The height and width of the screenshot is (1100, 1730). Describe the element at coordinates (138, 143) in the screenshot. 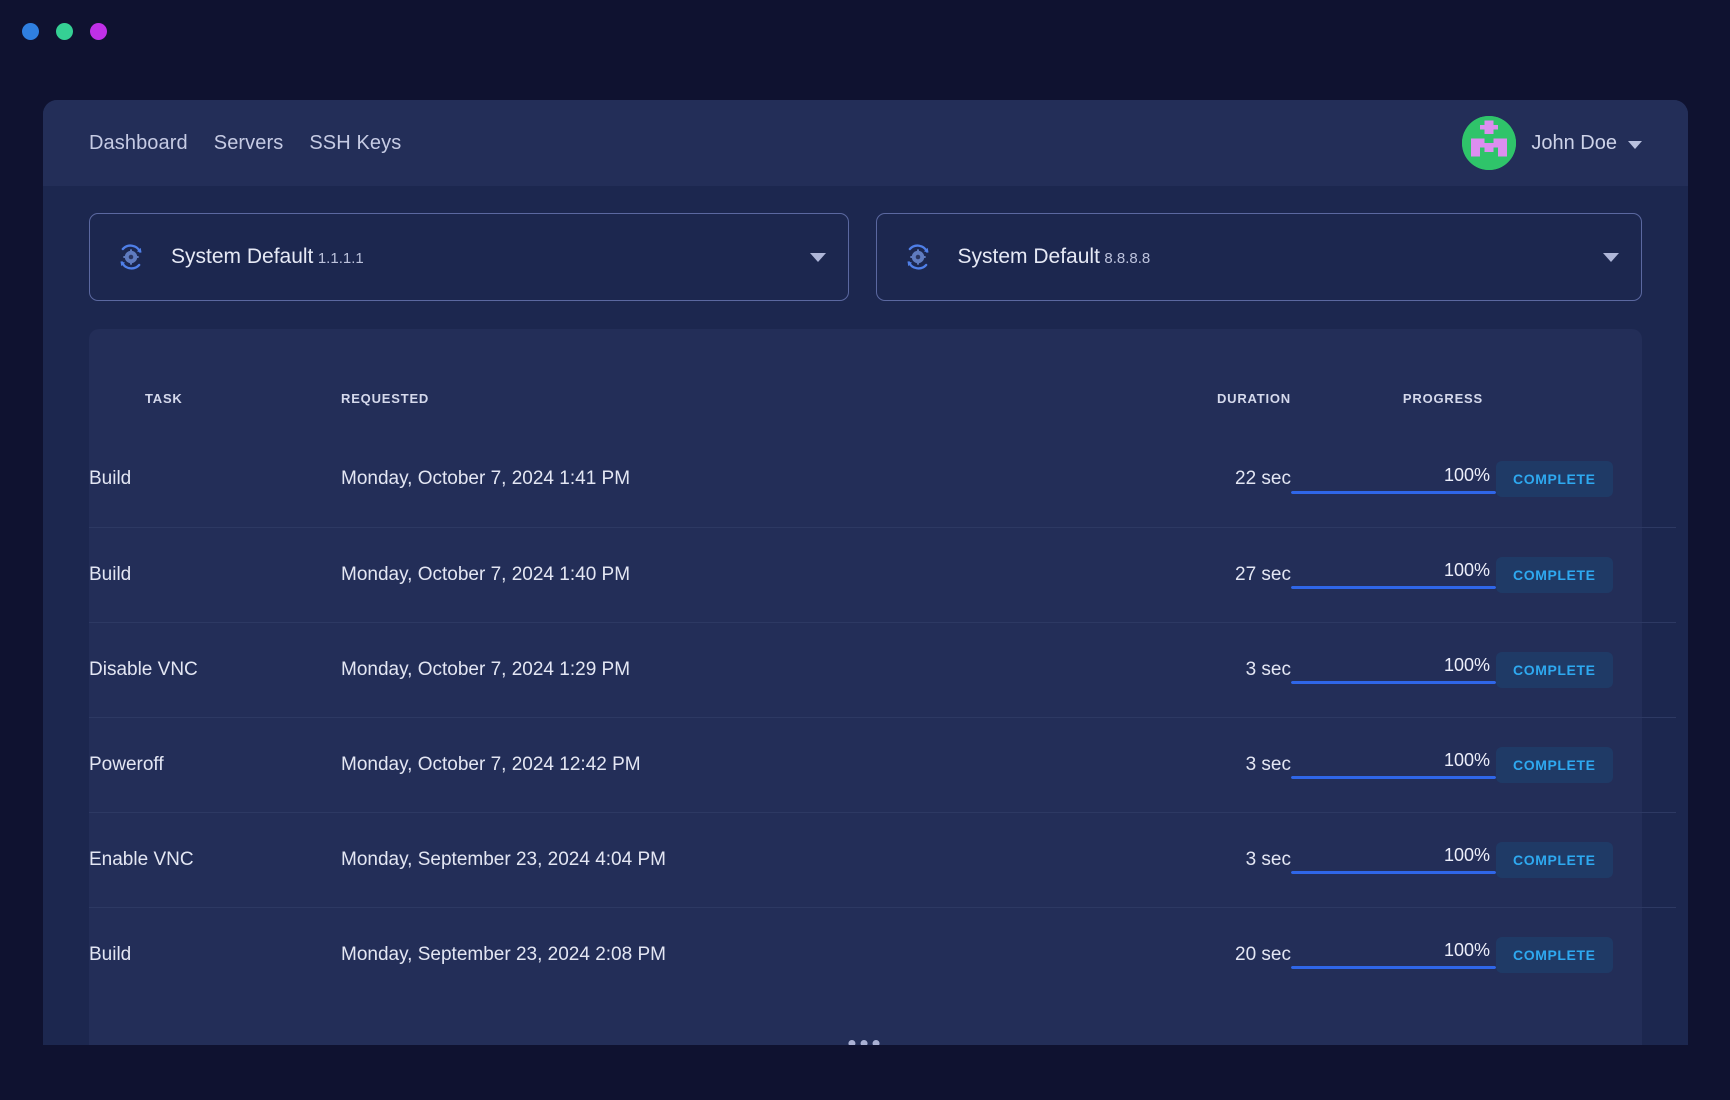

I see `nav-link-dashboard: Dashboard` at that location.